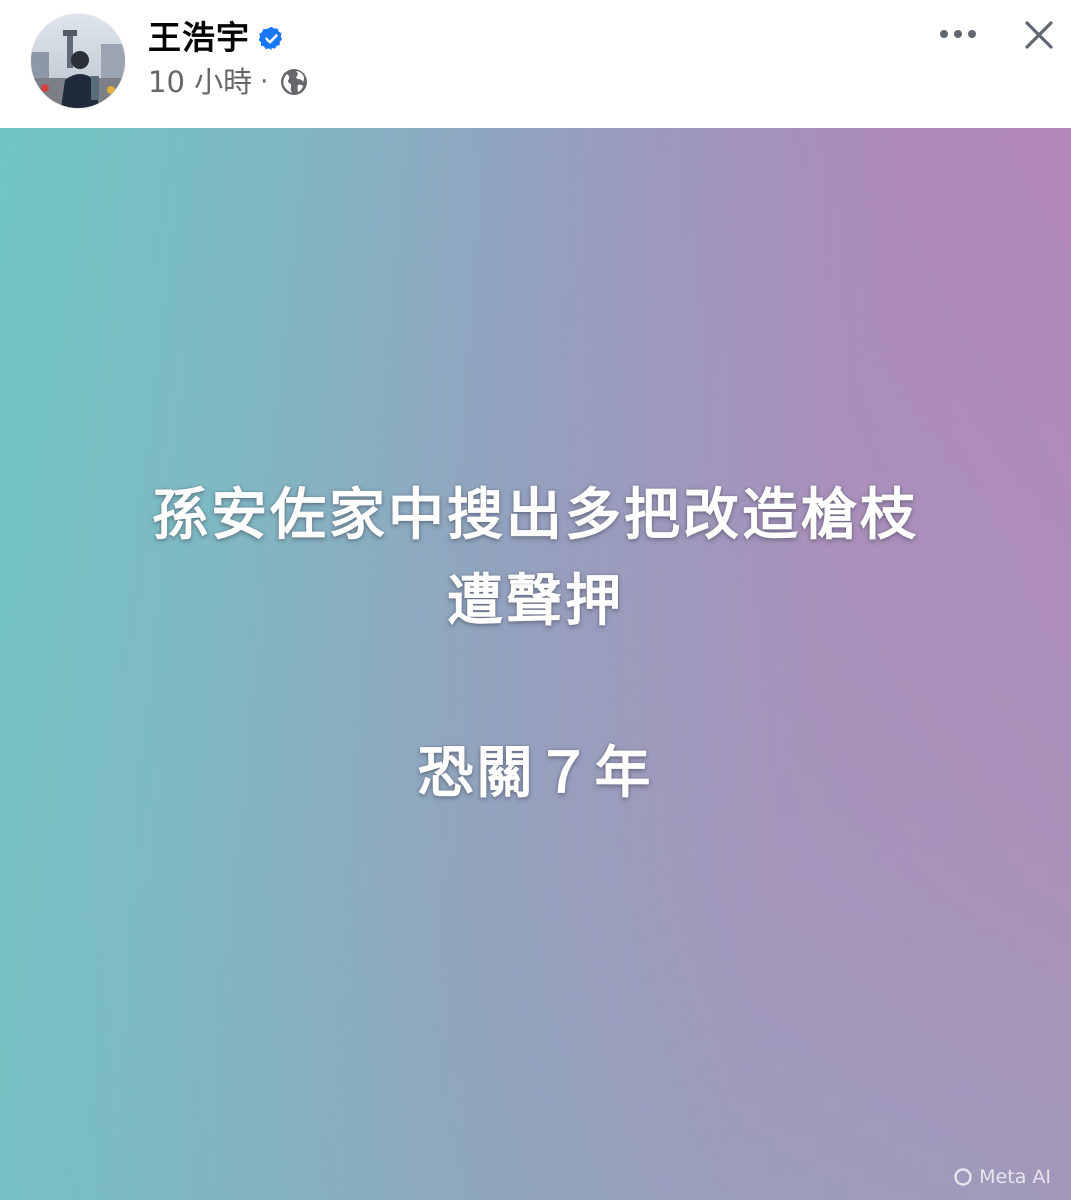 The height and width of the screenshot is (1200, 1071). I want to click on more-options-button, so click(958, 34).